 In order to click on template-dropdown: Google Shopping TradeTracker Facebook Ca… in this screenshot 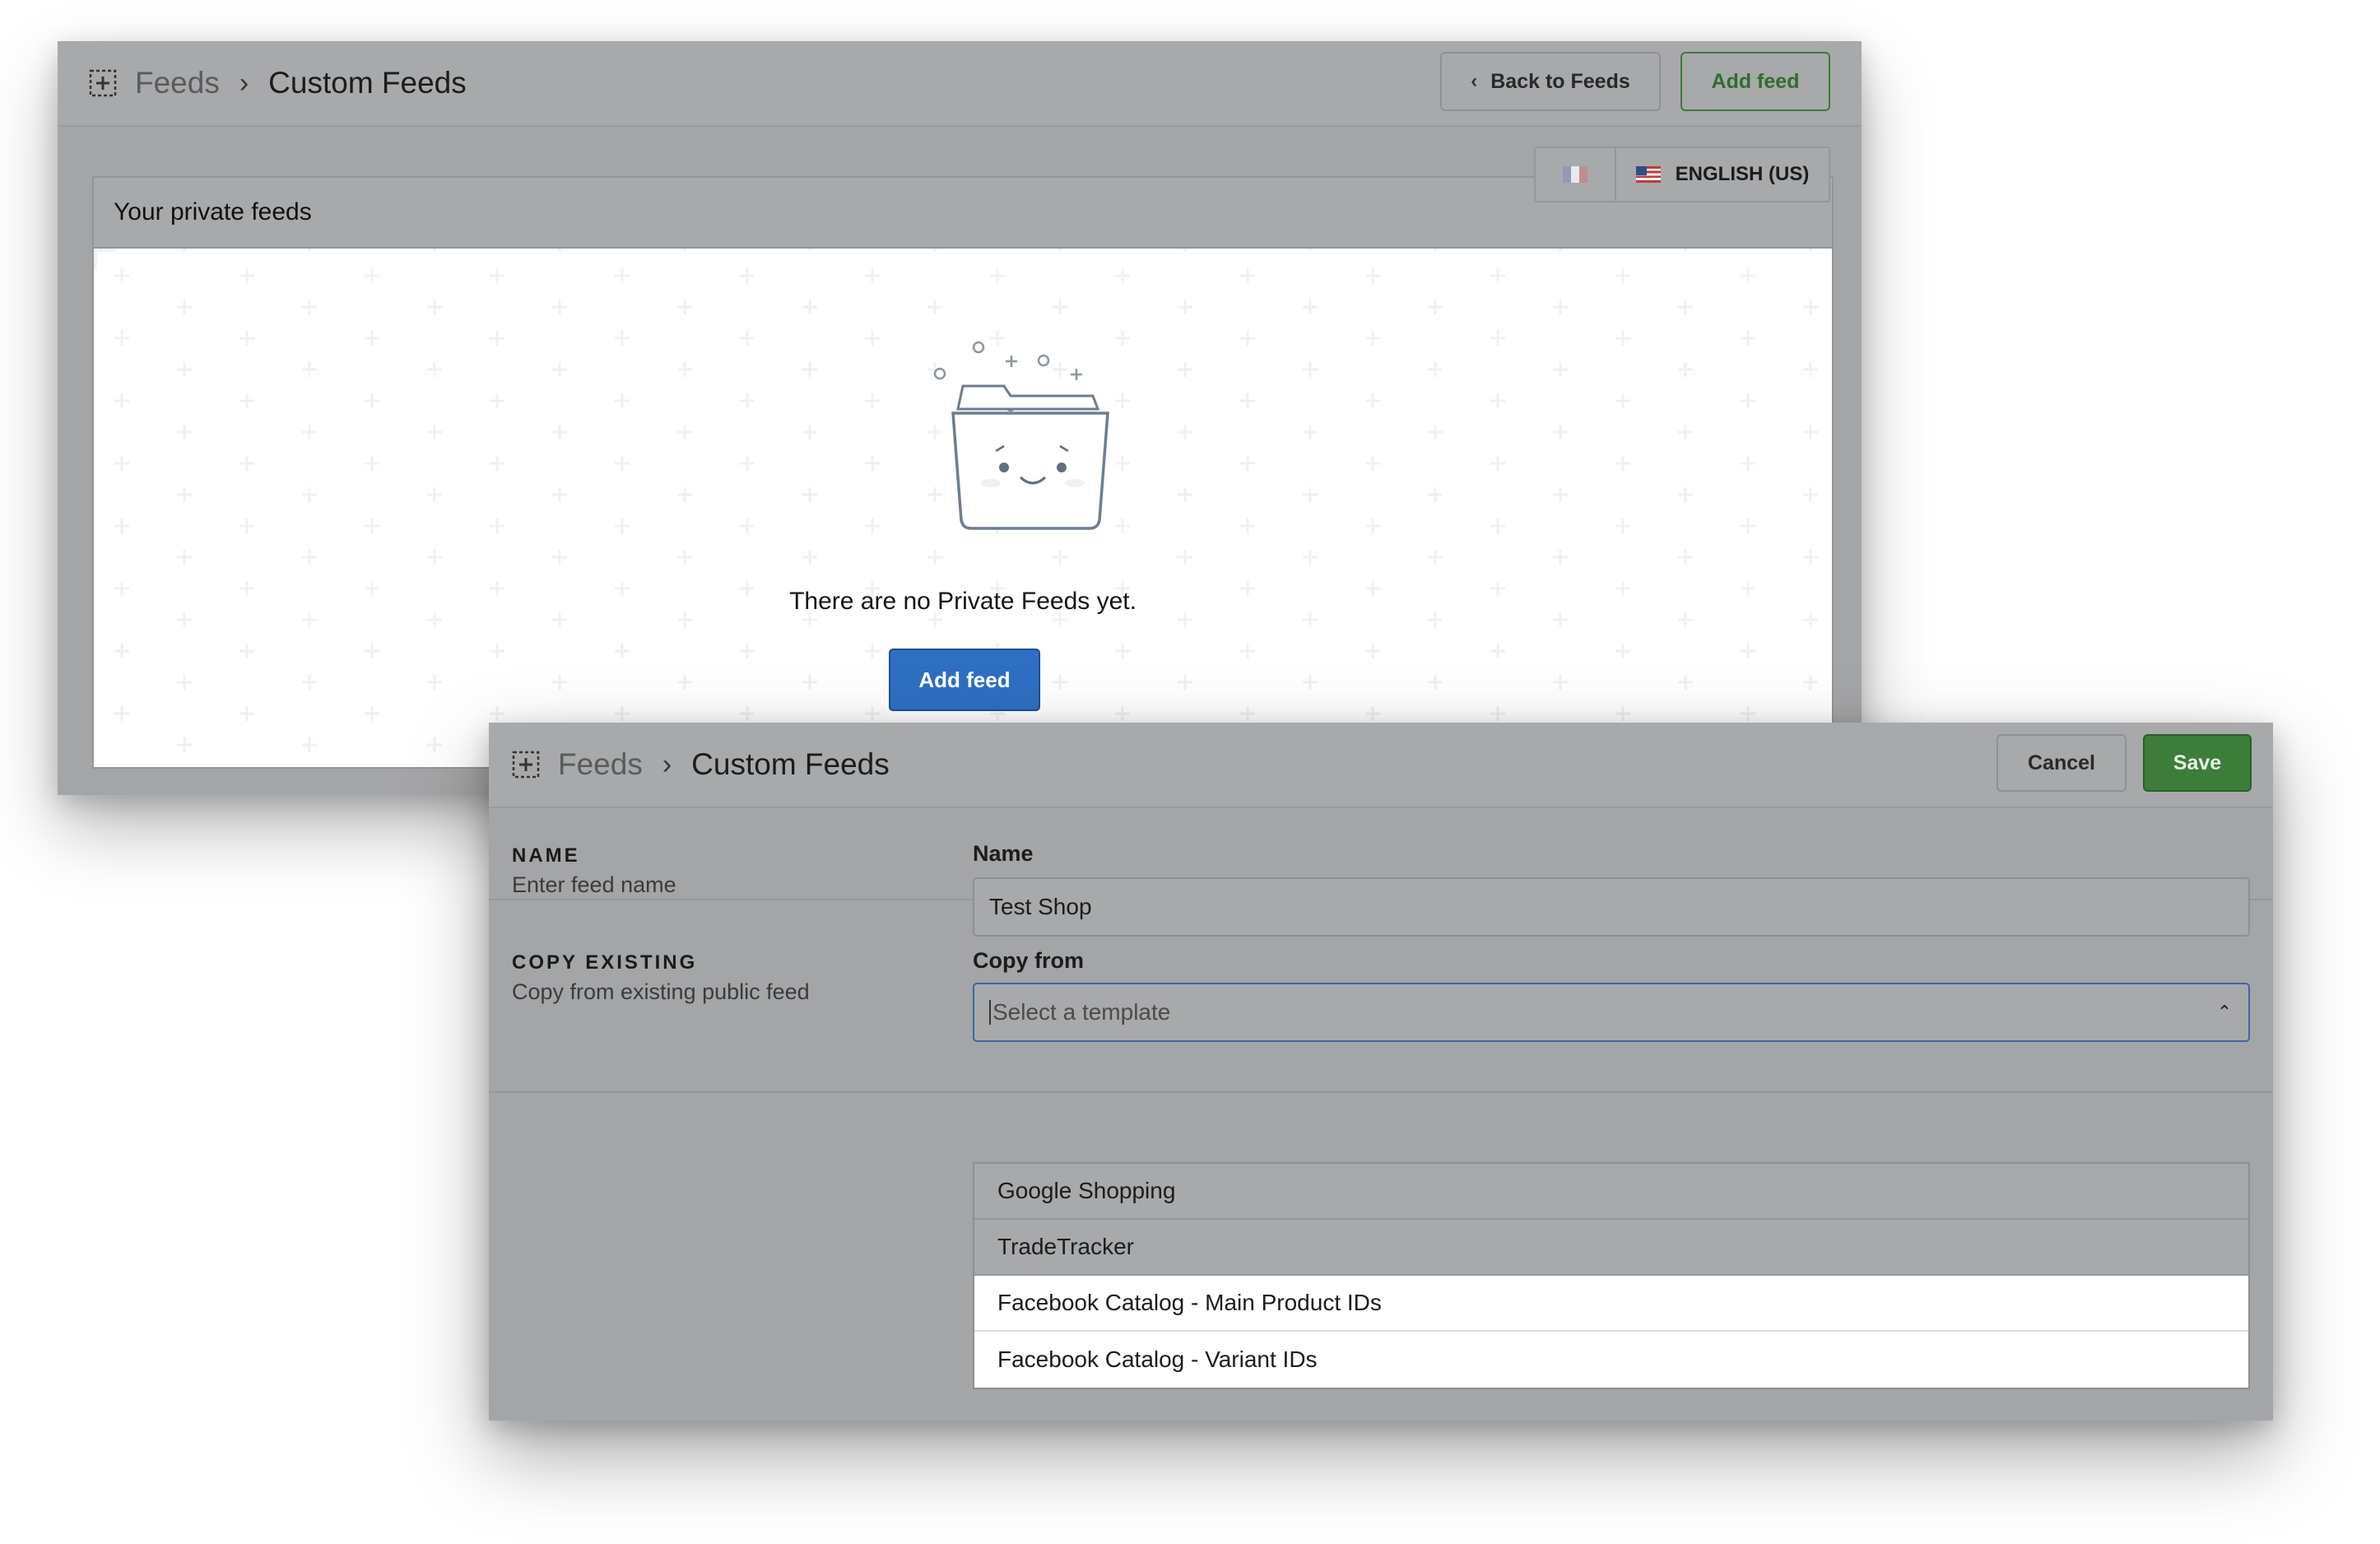, I will do `click(1611, 1276)`.